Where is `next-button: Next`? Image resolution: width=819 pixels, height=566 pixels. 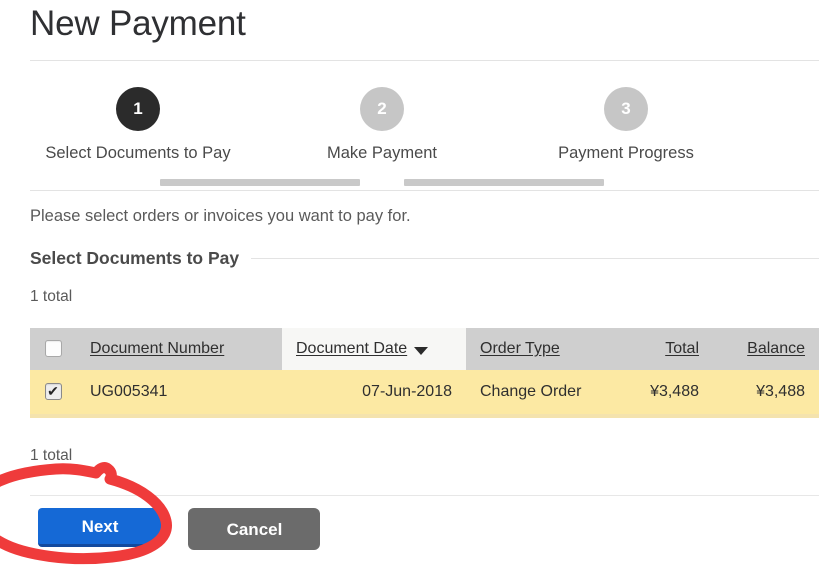
next-button: Next is located at coordinates (100, 527).